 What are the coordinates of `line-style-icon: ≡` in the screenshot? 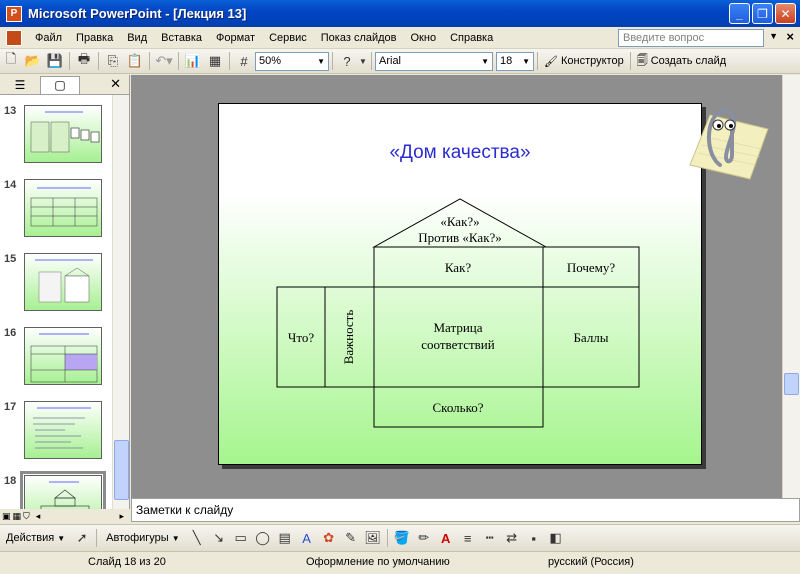 It's located at (468, 538).